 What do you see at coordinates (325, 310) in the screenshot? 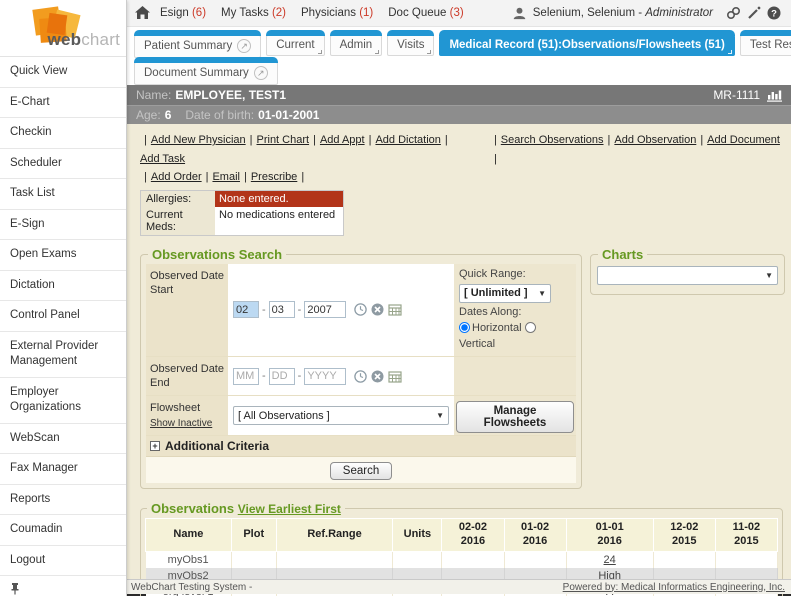
I see `start-year-input` at bounding box center [325, 310].